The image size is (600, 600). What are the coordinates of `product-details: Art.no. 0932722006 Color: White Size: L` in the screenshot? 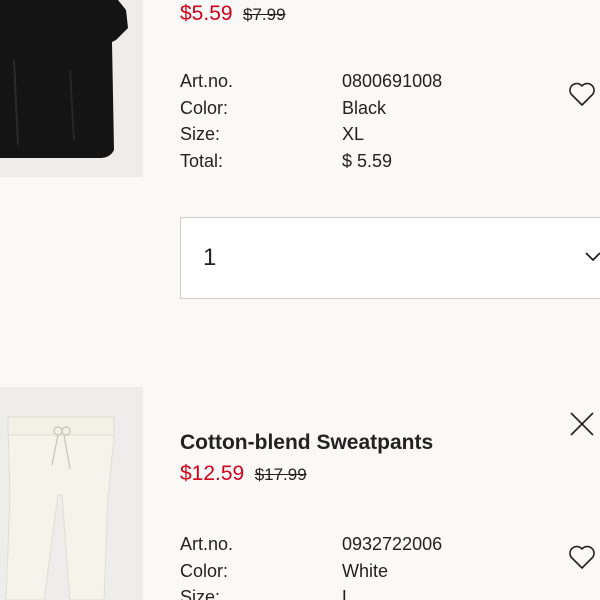 It's located at (311, 565).